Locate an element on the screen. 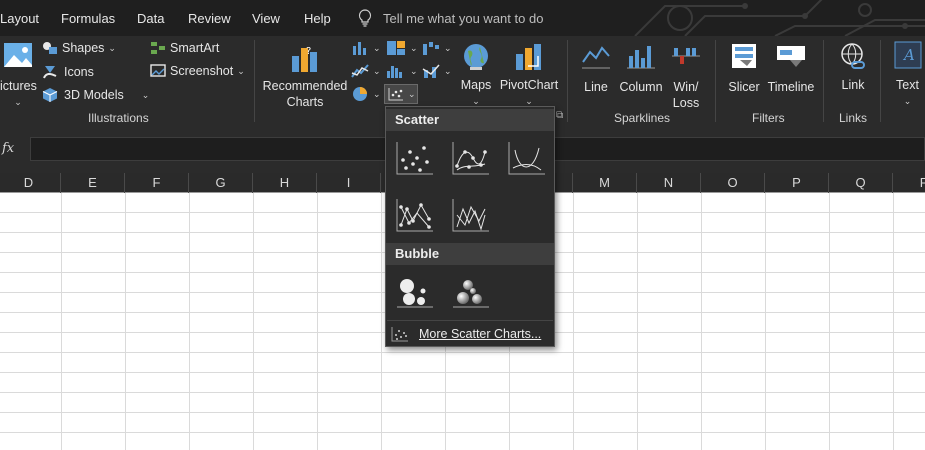  icons-button: Icons is located at coordinates (68, 72).